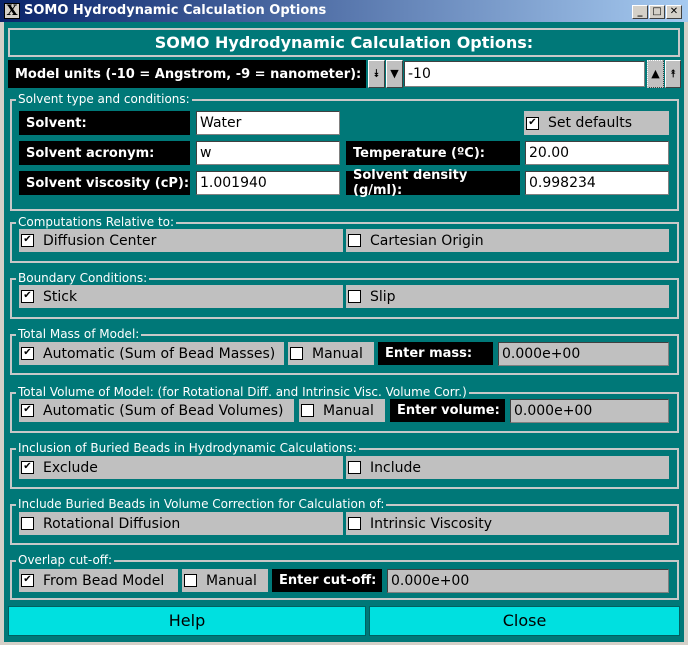 The image size is (688, 645). I want to click on option-label: From Bead Model, so click(104, 580).